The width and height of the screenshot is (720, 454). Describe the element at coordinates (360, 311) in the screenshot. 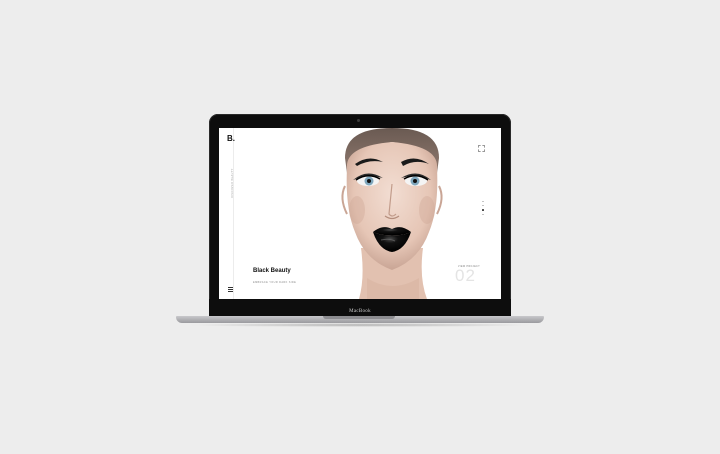

I see `laptop-brand-label: MacBook` at that location.